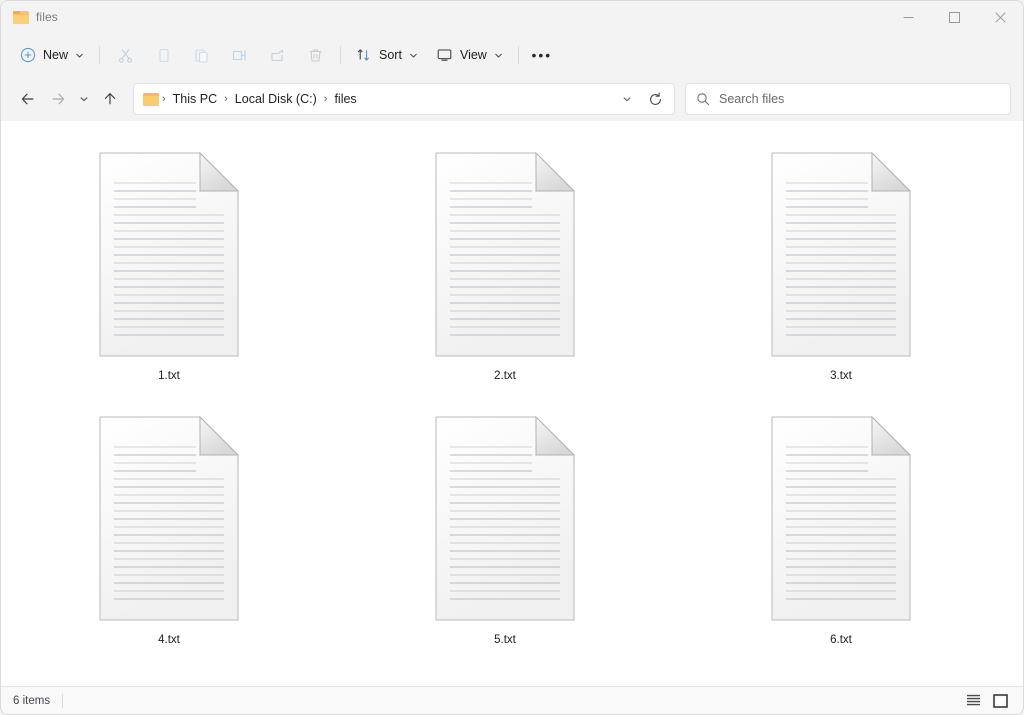 The image size is (1024, 715). I want to click on file-item: 4.txt, so click(169, 535).